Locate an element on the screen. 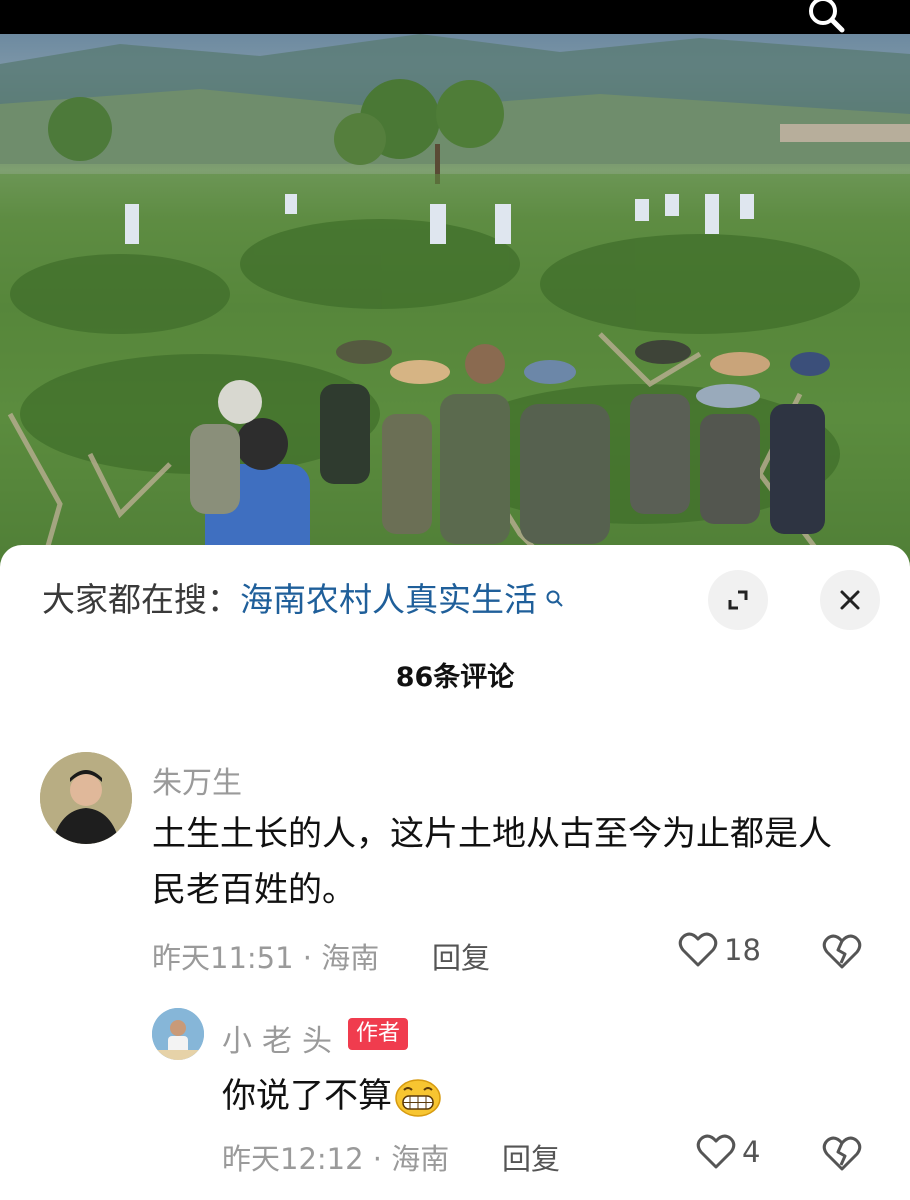 The image size is (910, 1200). search-small-icon is located at coordinates (552, 602).